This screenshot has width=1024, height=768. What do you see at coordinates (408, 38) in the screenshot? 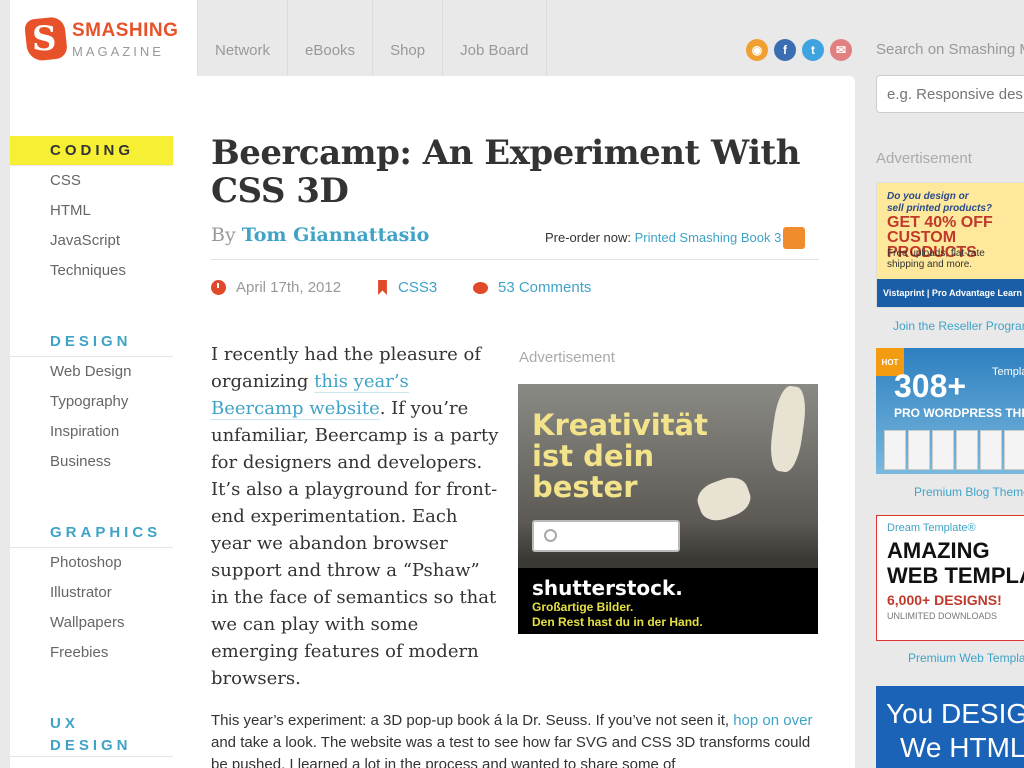
I see `topnav-shop: Shop` at bounding box center [408, 38].